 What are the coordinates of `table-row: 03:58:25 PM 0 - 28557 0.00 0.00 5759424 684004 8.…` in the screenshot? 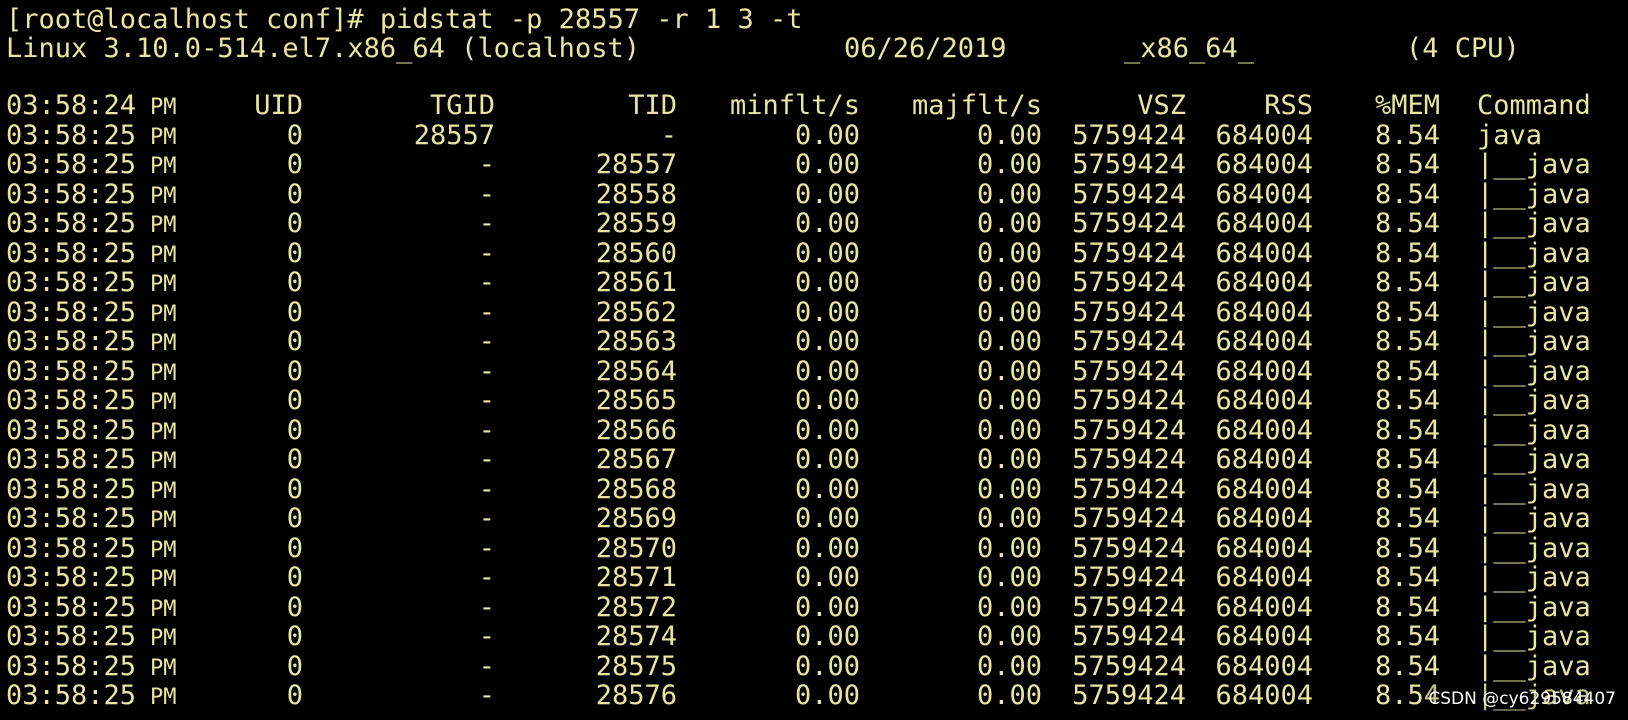 It's located at (814, 165).